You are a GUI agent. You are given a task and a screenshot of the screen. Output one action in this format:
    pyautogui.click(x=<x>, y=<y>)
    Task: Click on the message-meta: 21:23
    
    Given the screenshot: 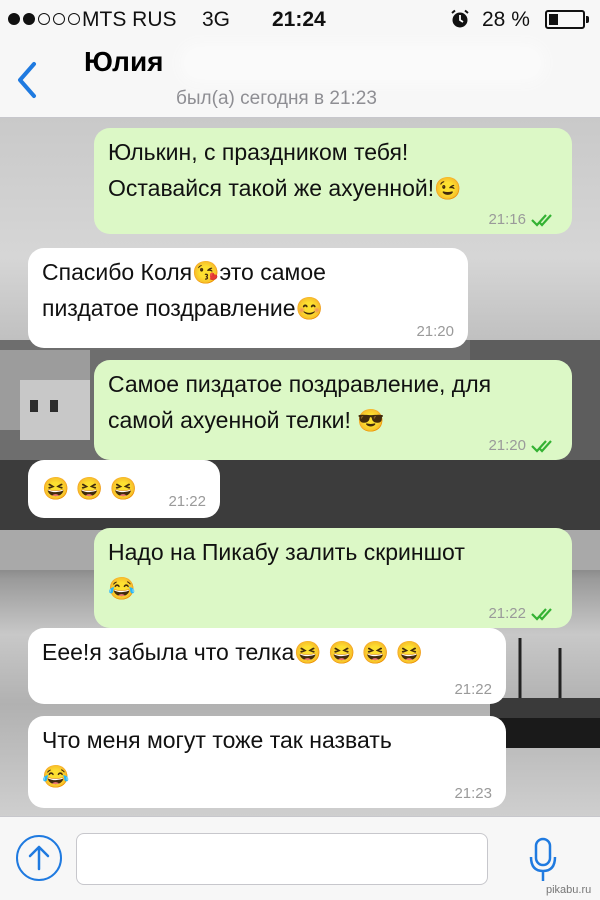 What is the action you would take?
    pyautogui.click(x=473, y=794)
    